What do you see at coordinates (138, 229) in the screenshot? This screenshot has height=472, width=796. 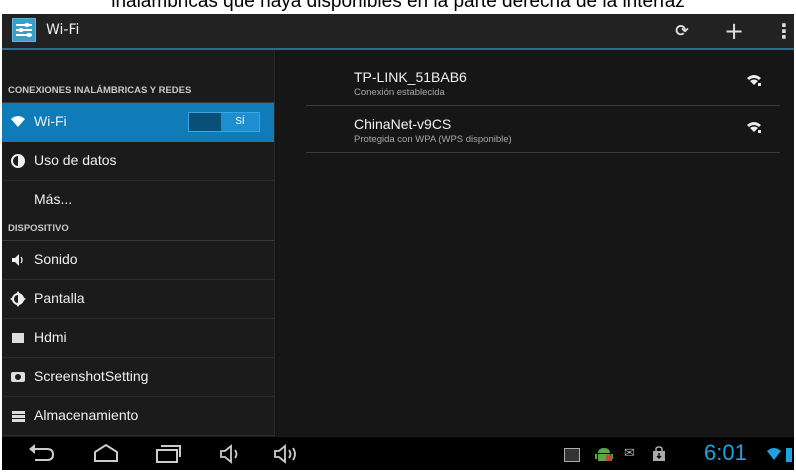 I see `section-header-device: DISPOSITIVO` at bounding box center [138, 229].